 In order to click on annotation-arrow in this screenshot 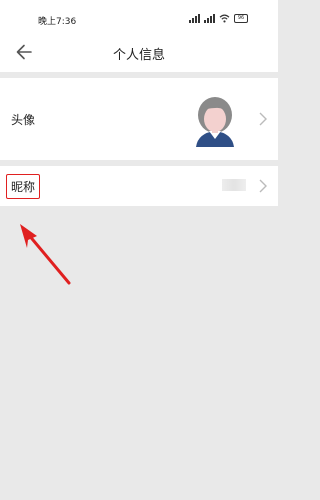, I will do `click(45, 254)`.